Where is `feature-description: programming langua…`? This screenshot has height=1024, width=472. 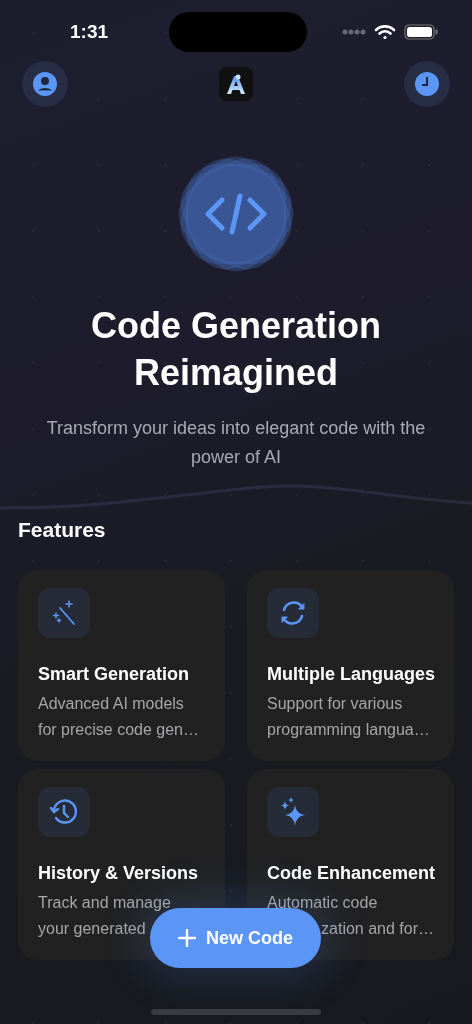 feature-description: programming langua… is located at coordinates (348, 730).